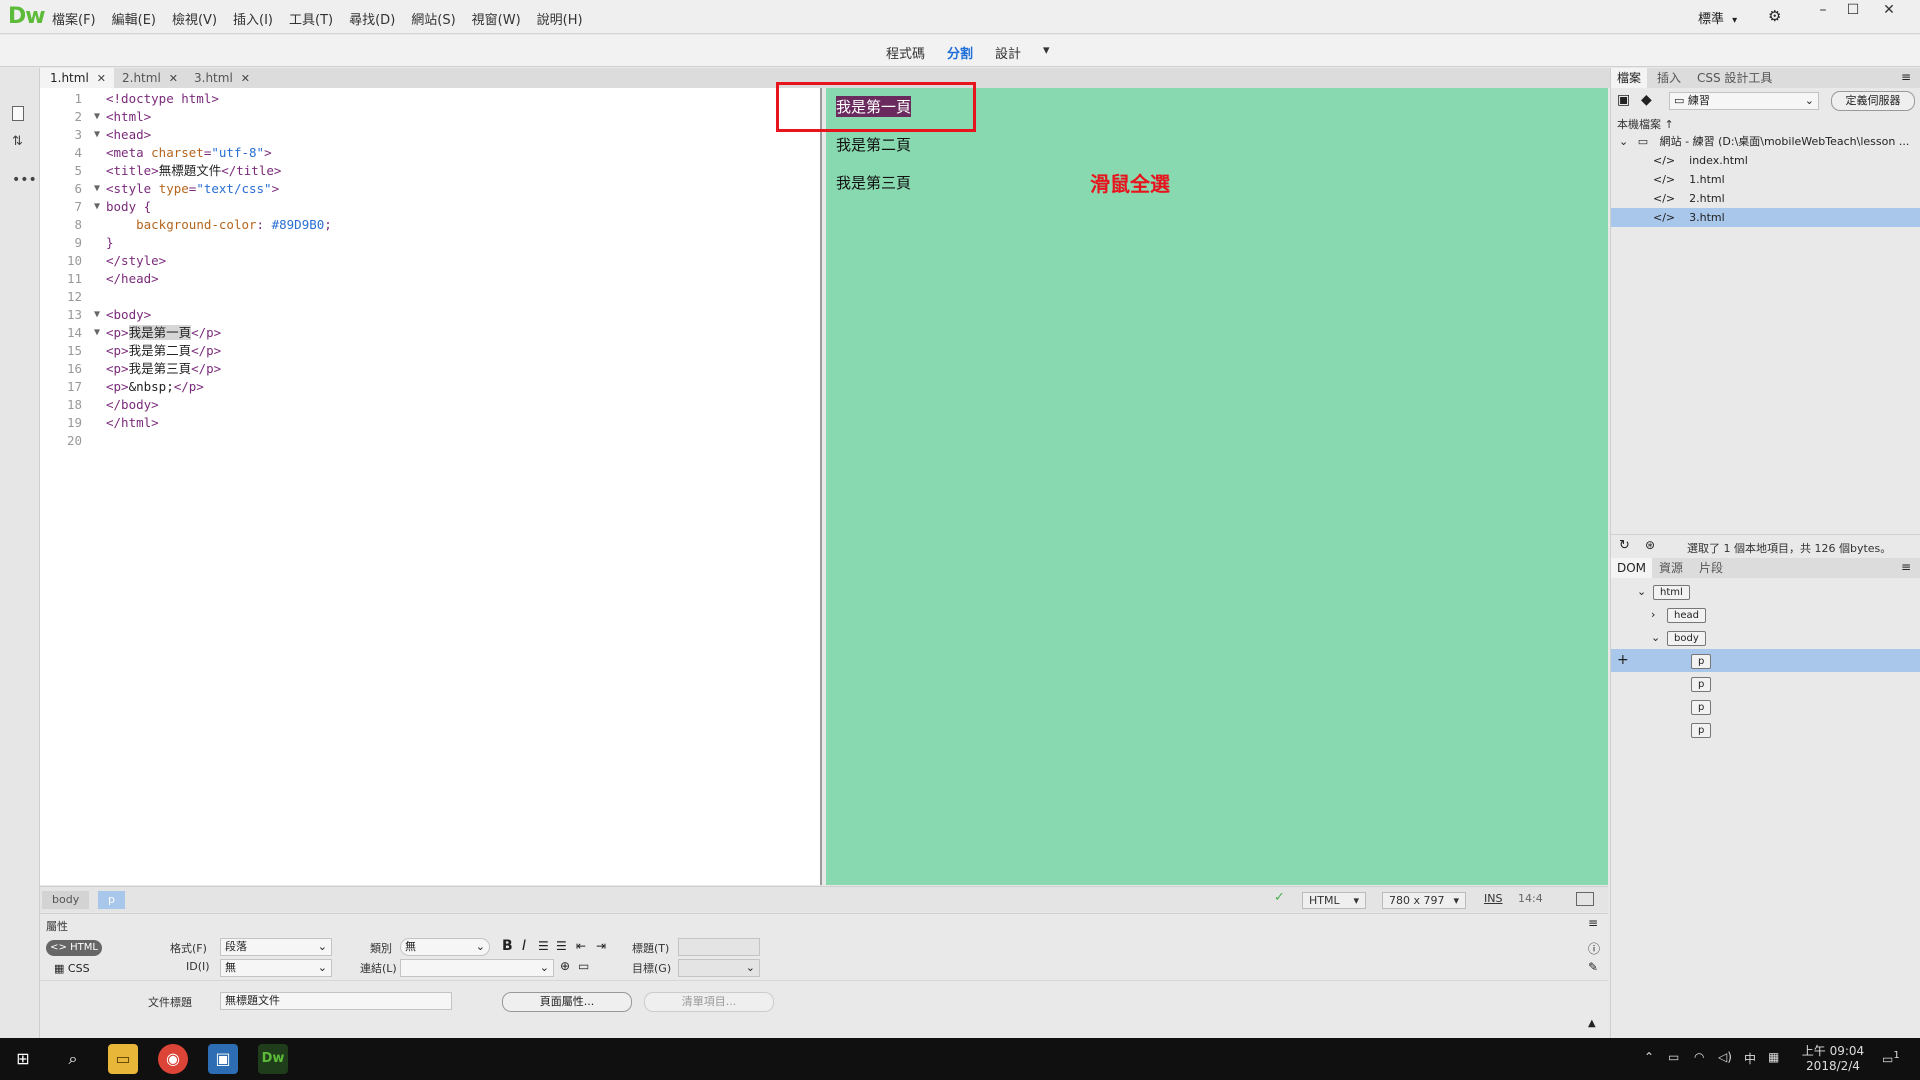 The width and height of the screenshot is (1920, 1080). What do you see at coordinates (430, 153) in the screenshot?
I see `code-line: 4 <meta charset="utf-8">` at bounding box center [430, 153].